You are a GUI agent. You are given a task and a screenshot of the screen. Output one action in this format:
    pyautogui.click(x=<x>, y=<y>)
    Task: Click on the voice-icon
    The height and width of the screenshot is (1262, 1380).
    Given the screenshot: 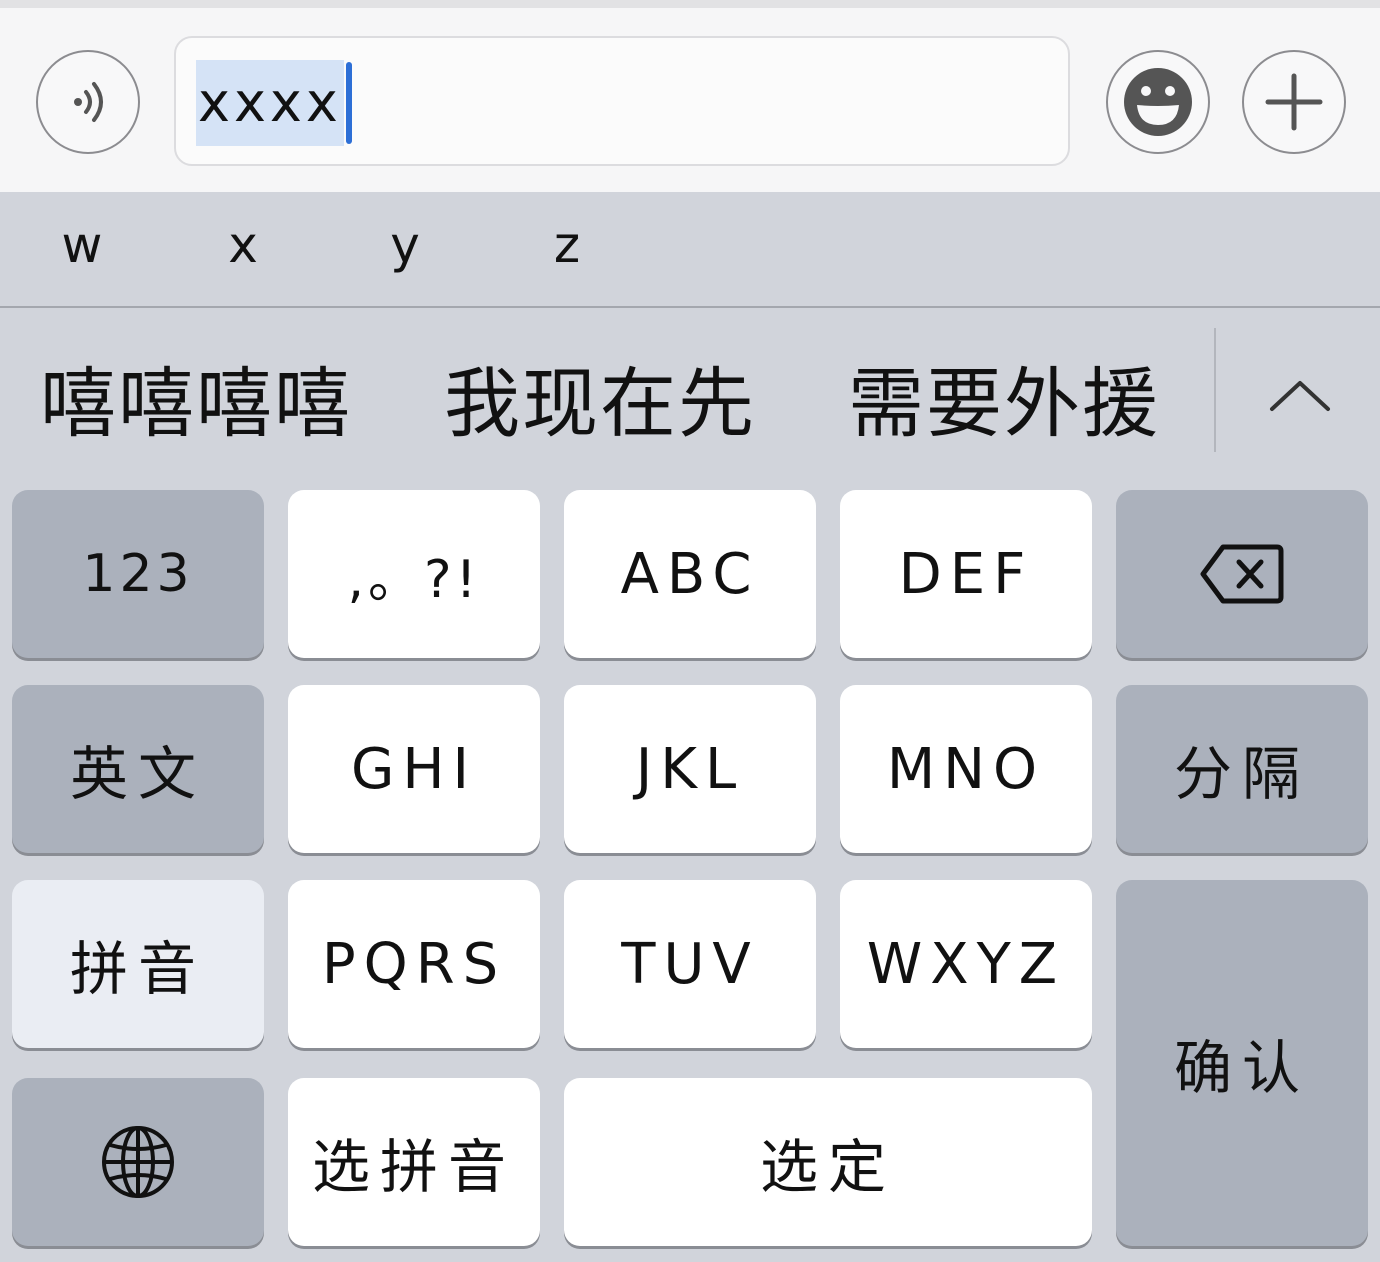 What is the action you would take?
    pyautogui.click(x=88, y=102)
    